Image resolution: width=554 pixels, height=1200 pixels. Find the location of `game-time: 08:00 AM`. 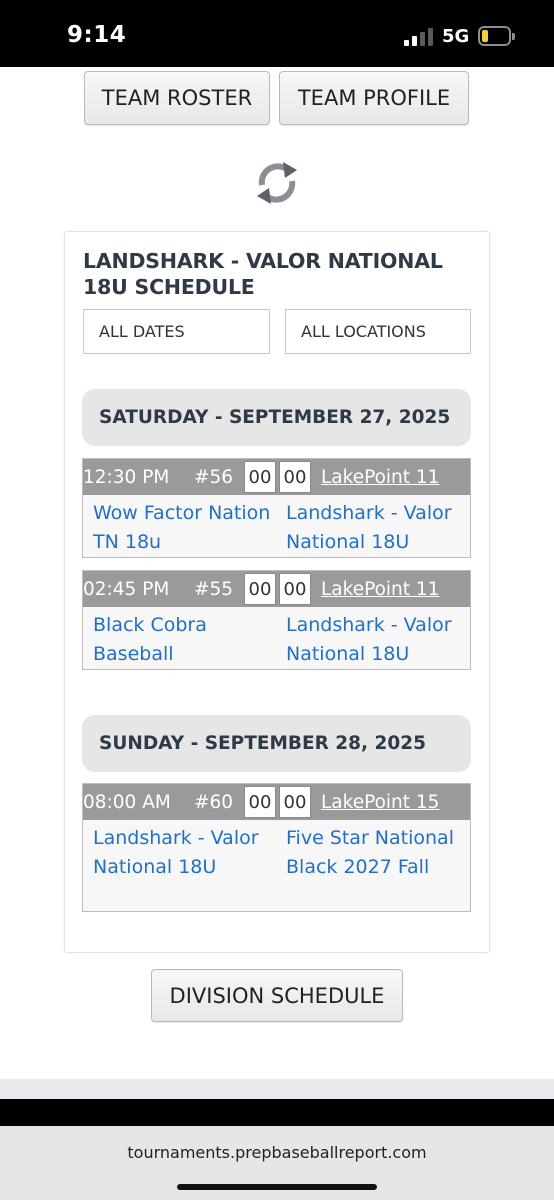

game-time: 08:00 AM is located at coordinates (127, 802).